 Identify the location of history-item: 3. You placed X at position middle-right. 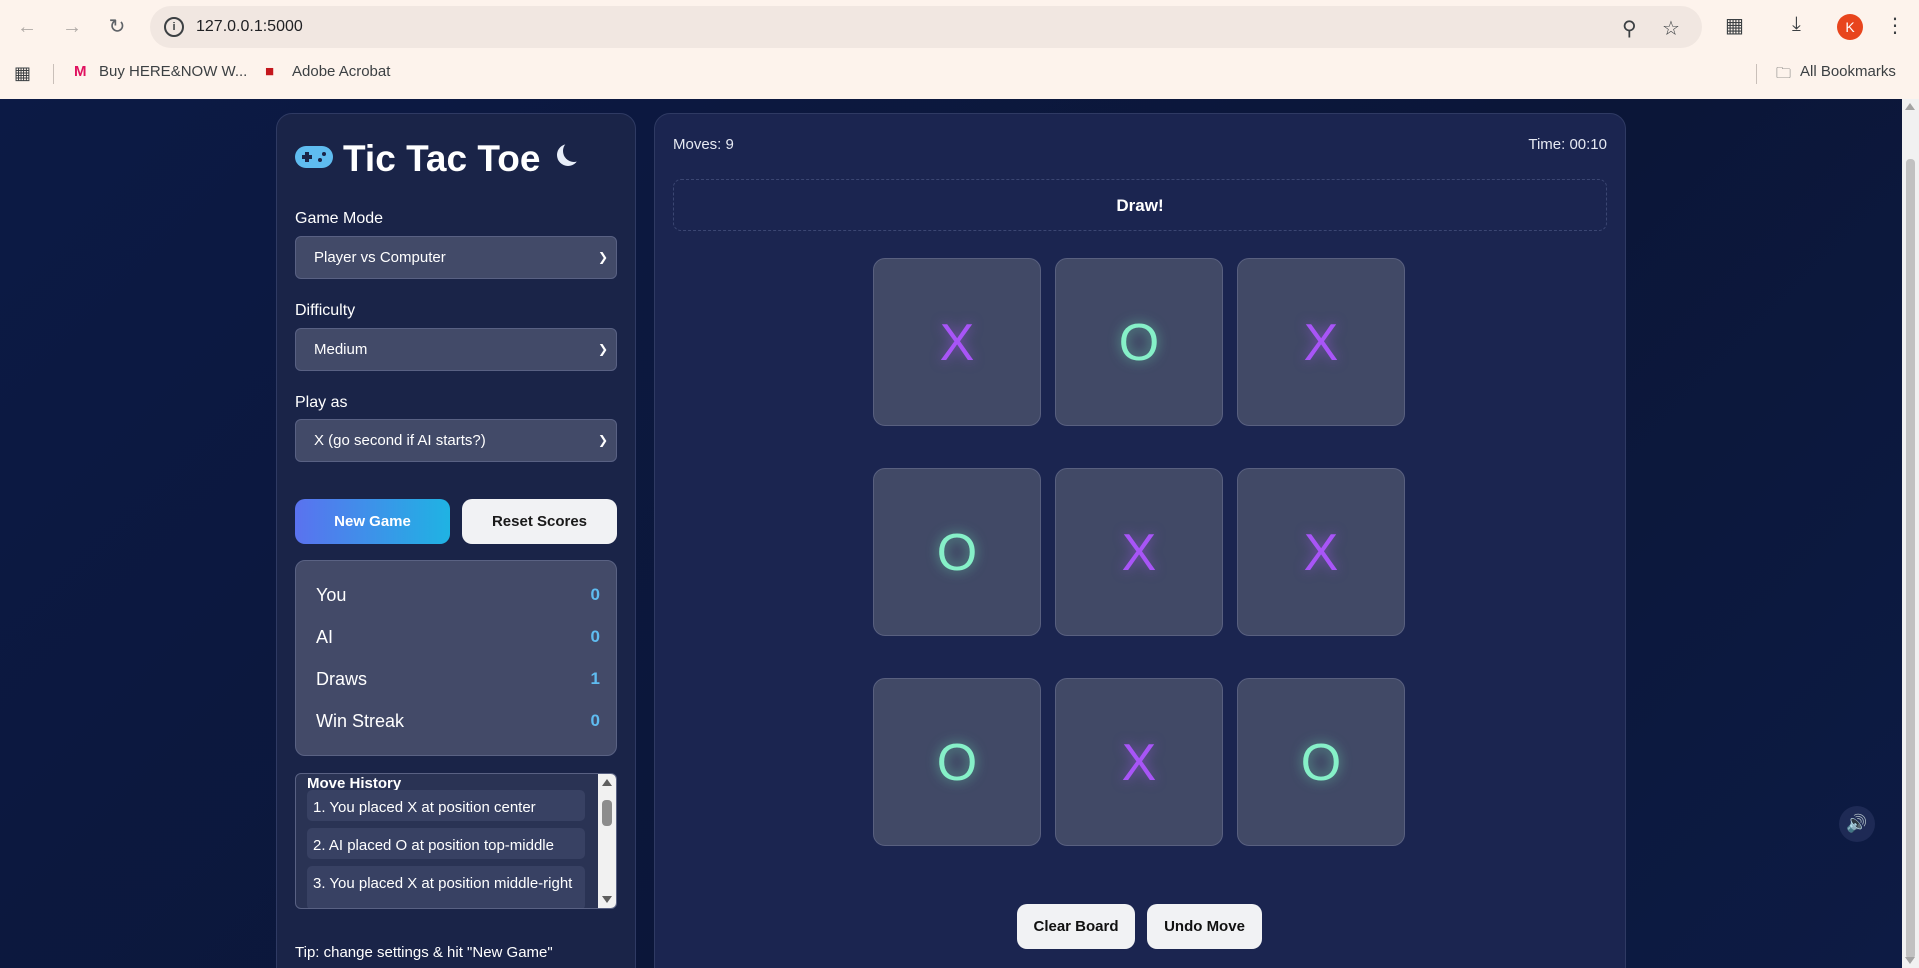
(446, 887).